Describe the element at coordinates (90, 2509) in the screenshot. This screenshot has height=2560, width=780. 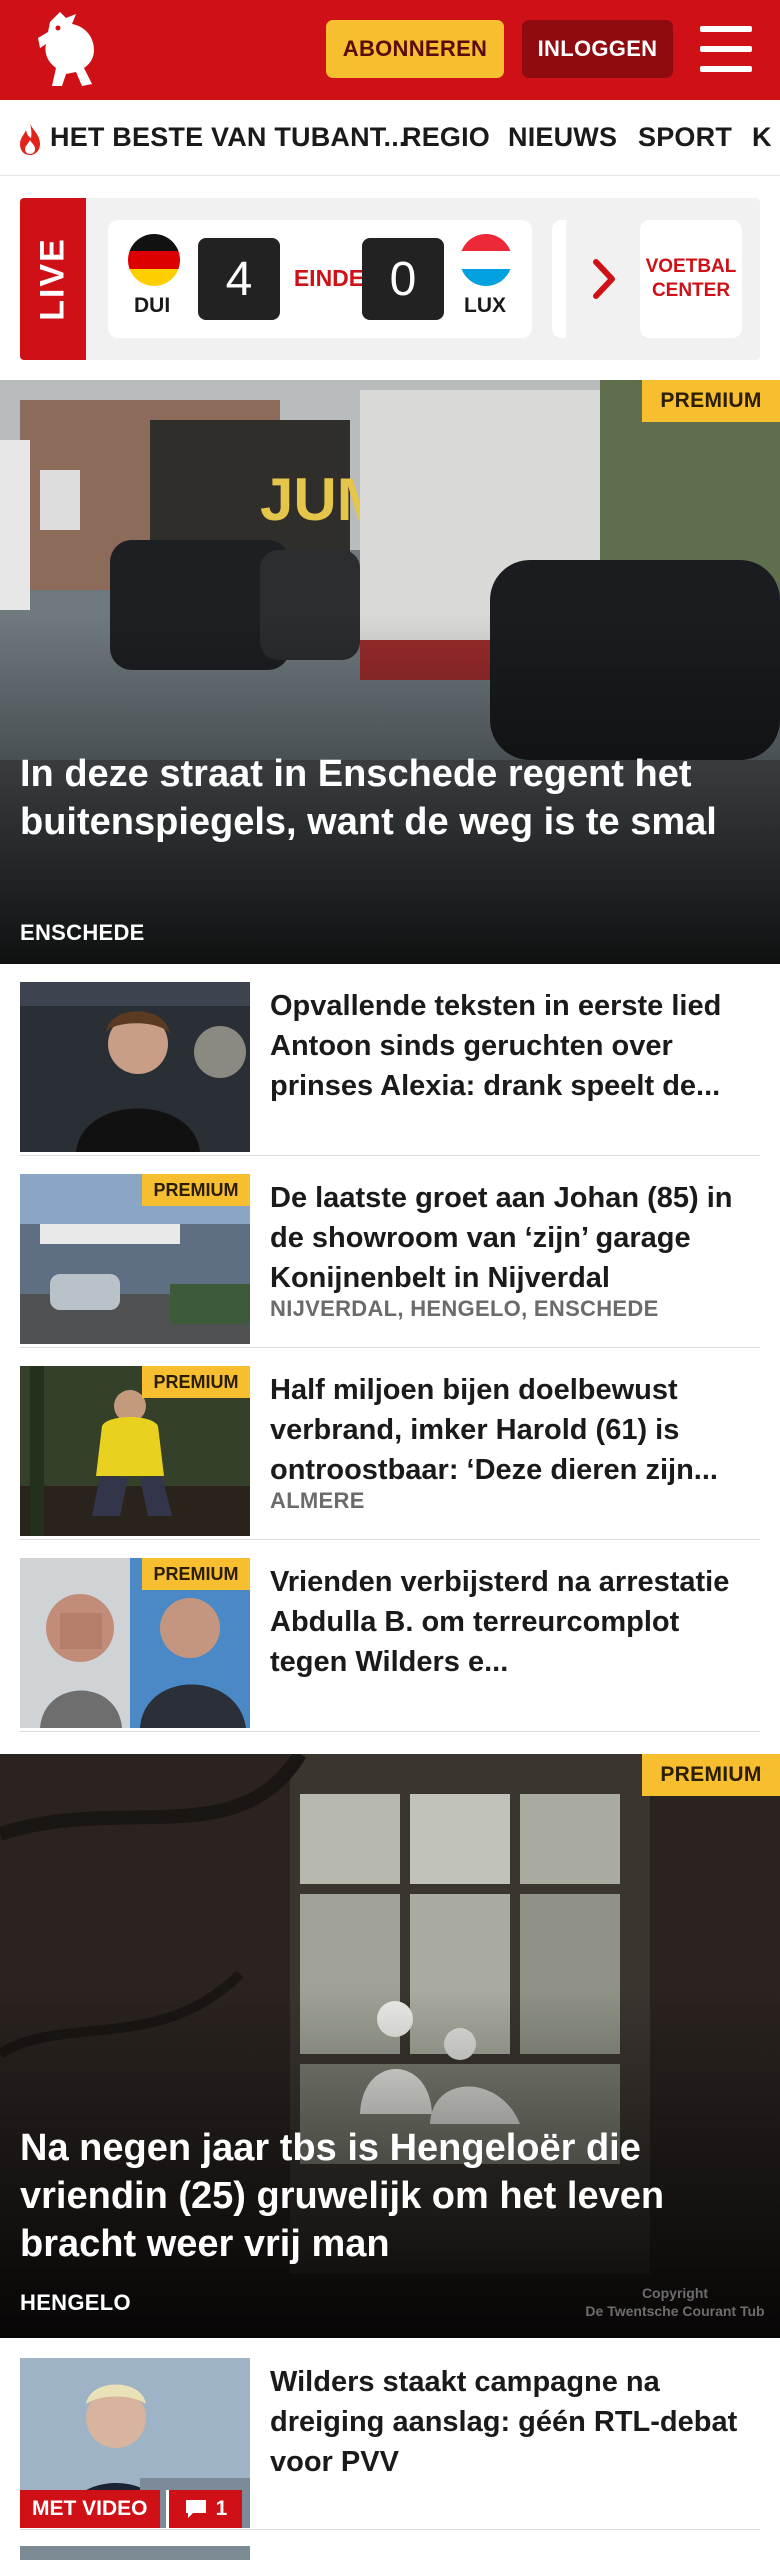
I see `video-badge: MET VIDEO` at that location.